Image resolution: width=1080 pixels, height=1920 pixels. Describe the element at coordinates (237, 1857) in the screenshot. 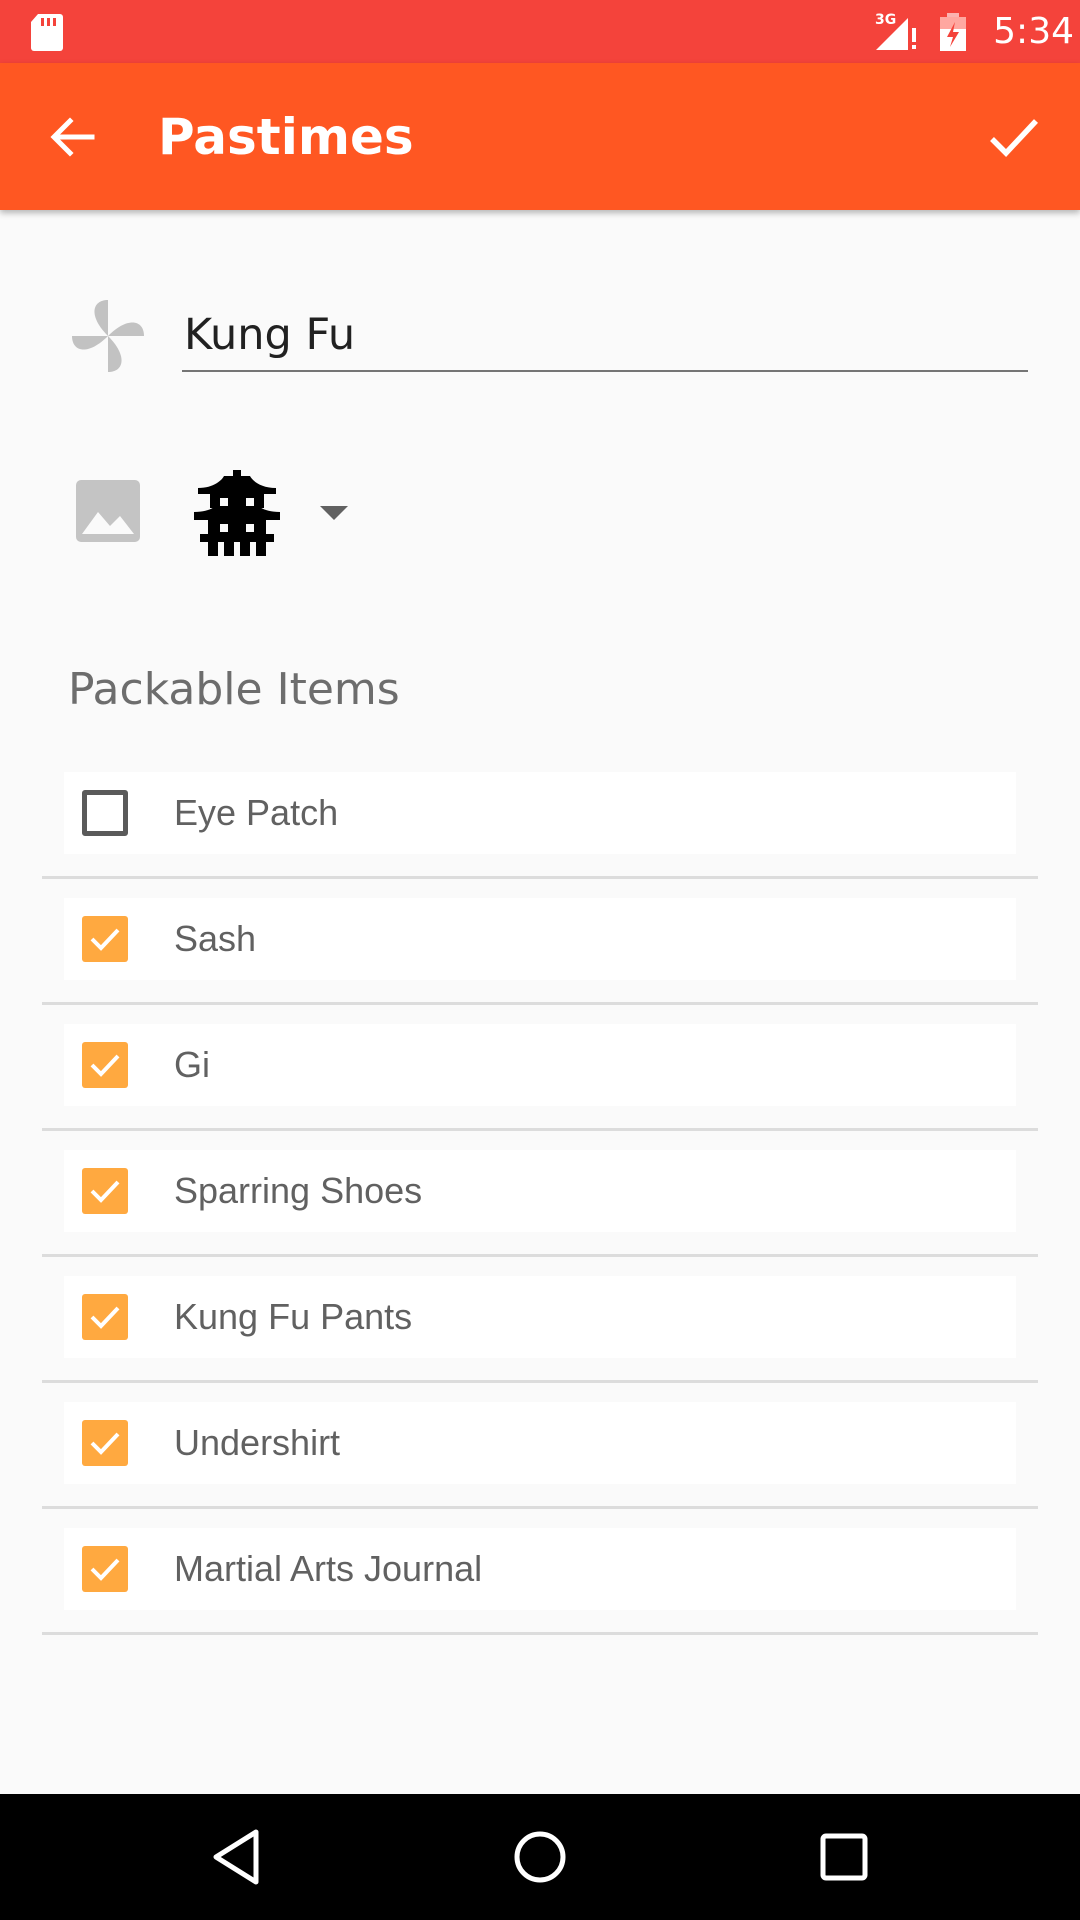

I see `nav-back-icon` at that location.